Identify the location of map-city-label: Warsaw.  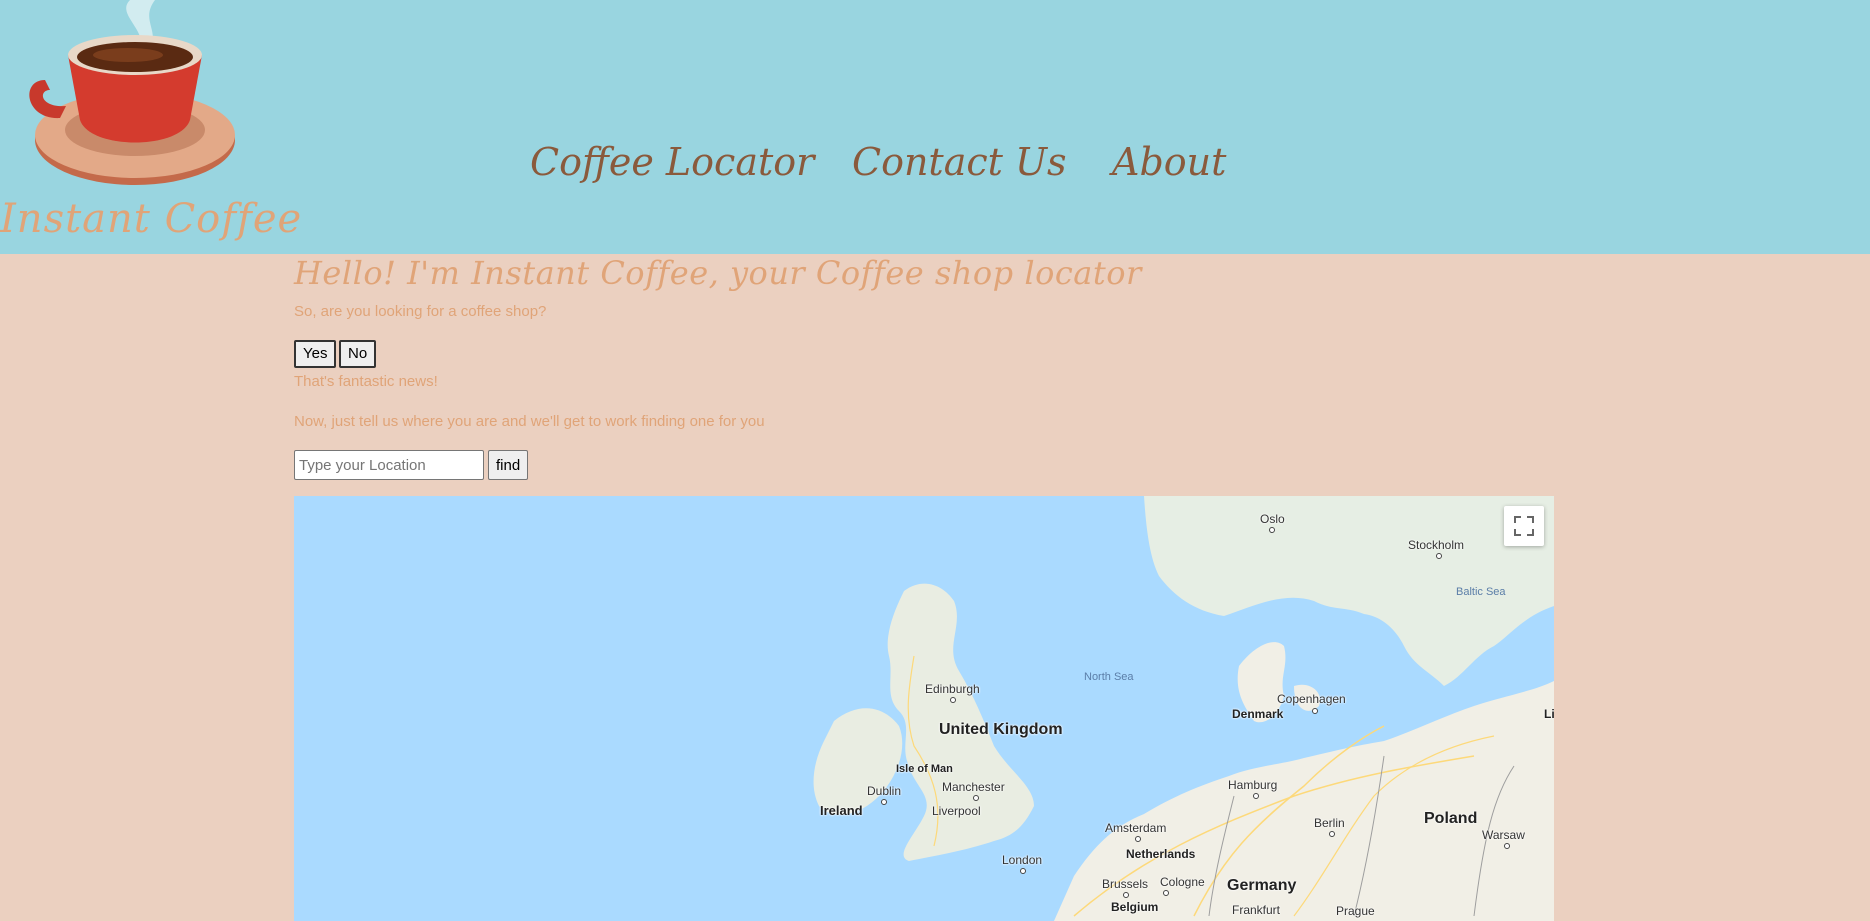
(1503, 835).